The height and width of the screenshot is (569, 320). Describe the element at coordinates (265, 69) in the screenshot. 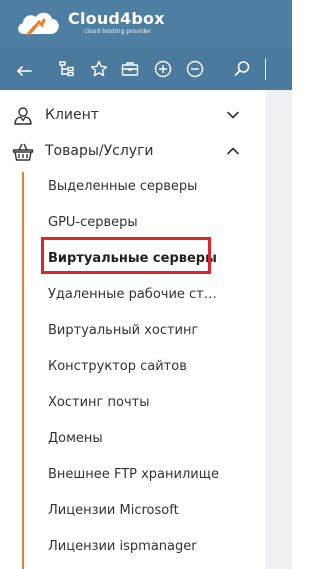

I see `toolbar-divider` at that location.